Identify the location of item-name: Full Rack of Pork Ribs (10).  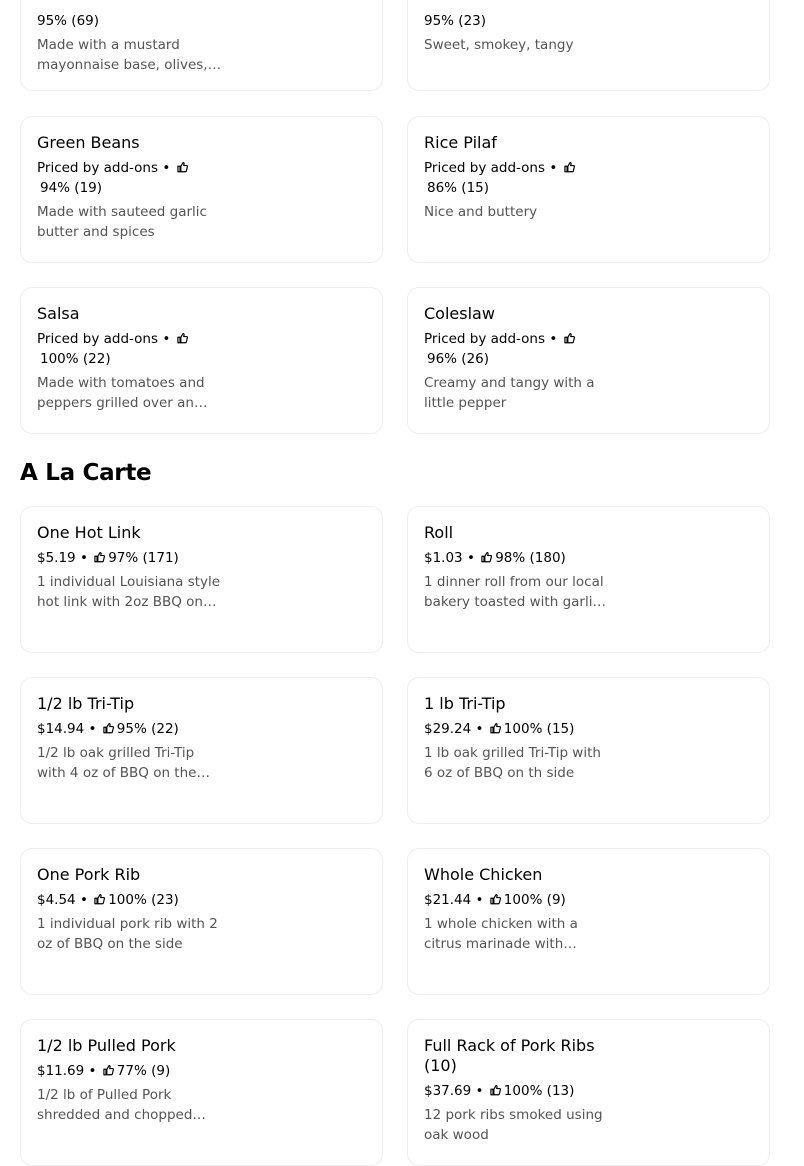
(509, 1055).